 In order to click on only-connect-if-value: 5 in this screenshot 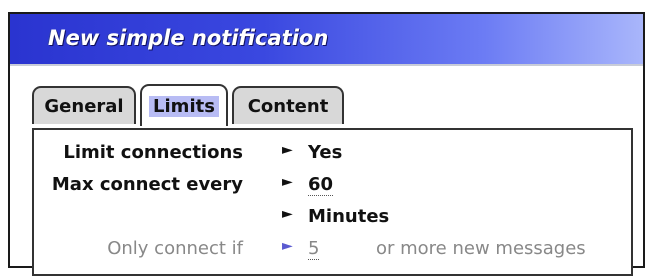, I will do `click(314, 249)`.